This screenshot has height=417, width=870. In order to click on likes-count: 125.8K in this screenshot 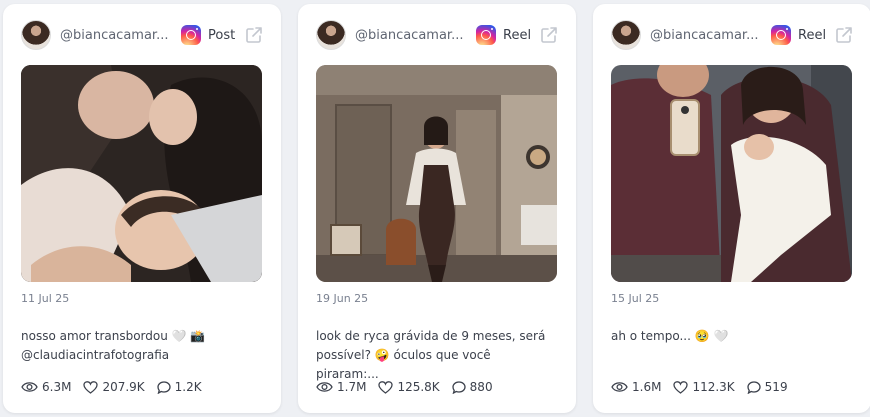, I will do `click(418, 387)`.